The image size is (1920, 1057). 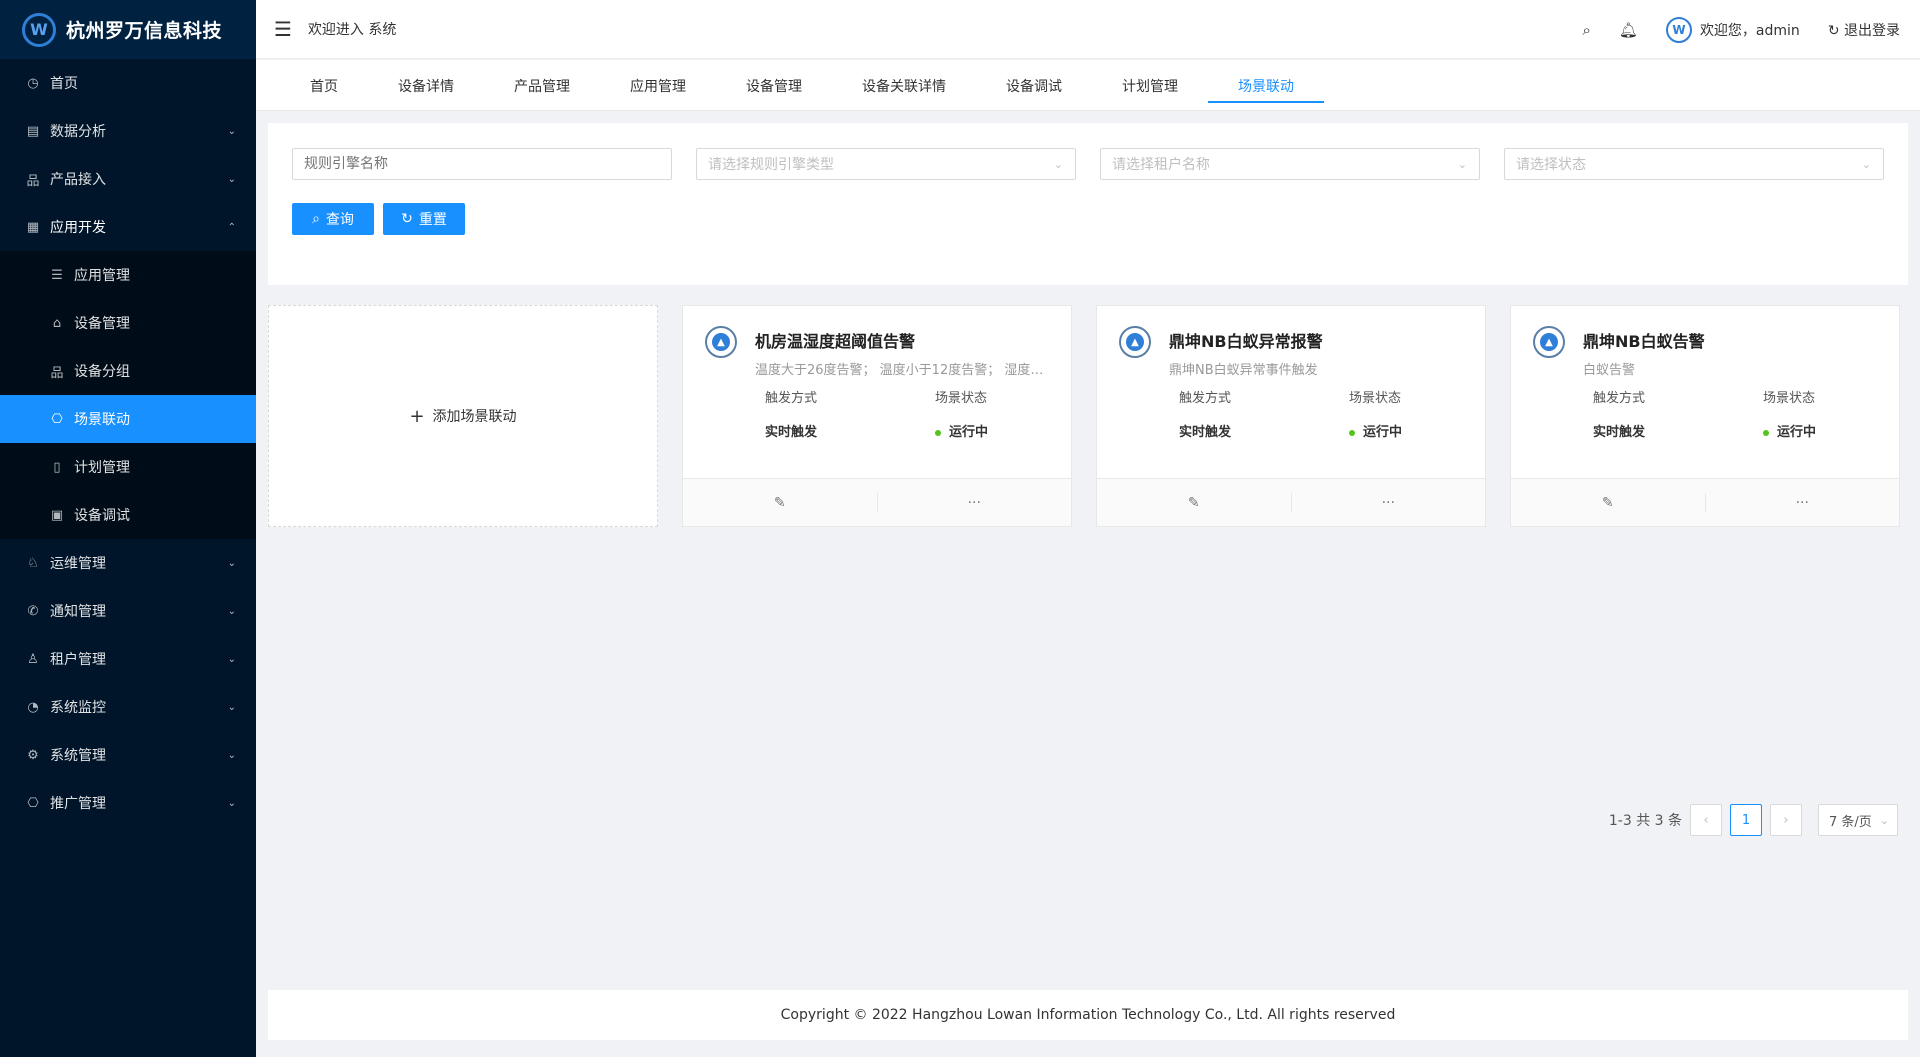 I want to click on sidebar-item-monitor: ◔ 系统监控 ⌄, so click(x=128, y=707).